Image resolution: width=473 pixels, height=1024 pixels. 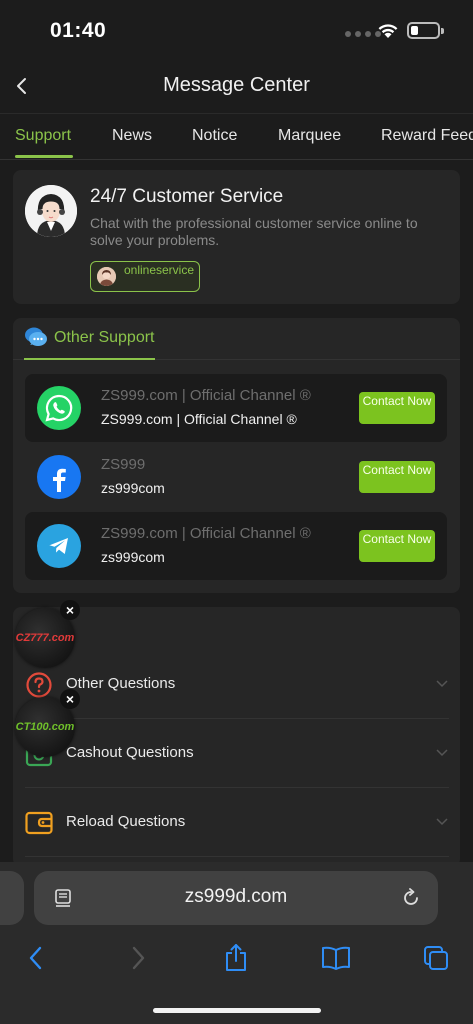 I want to click on url-text: zs999d.com, so click(x=236, y=896).